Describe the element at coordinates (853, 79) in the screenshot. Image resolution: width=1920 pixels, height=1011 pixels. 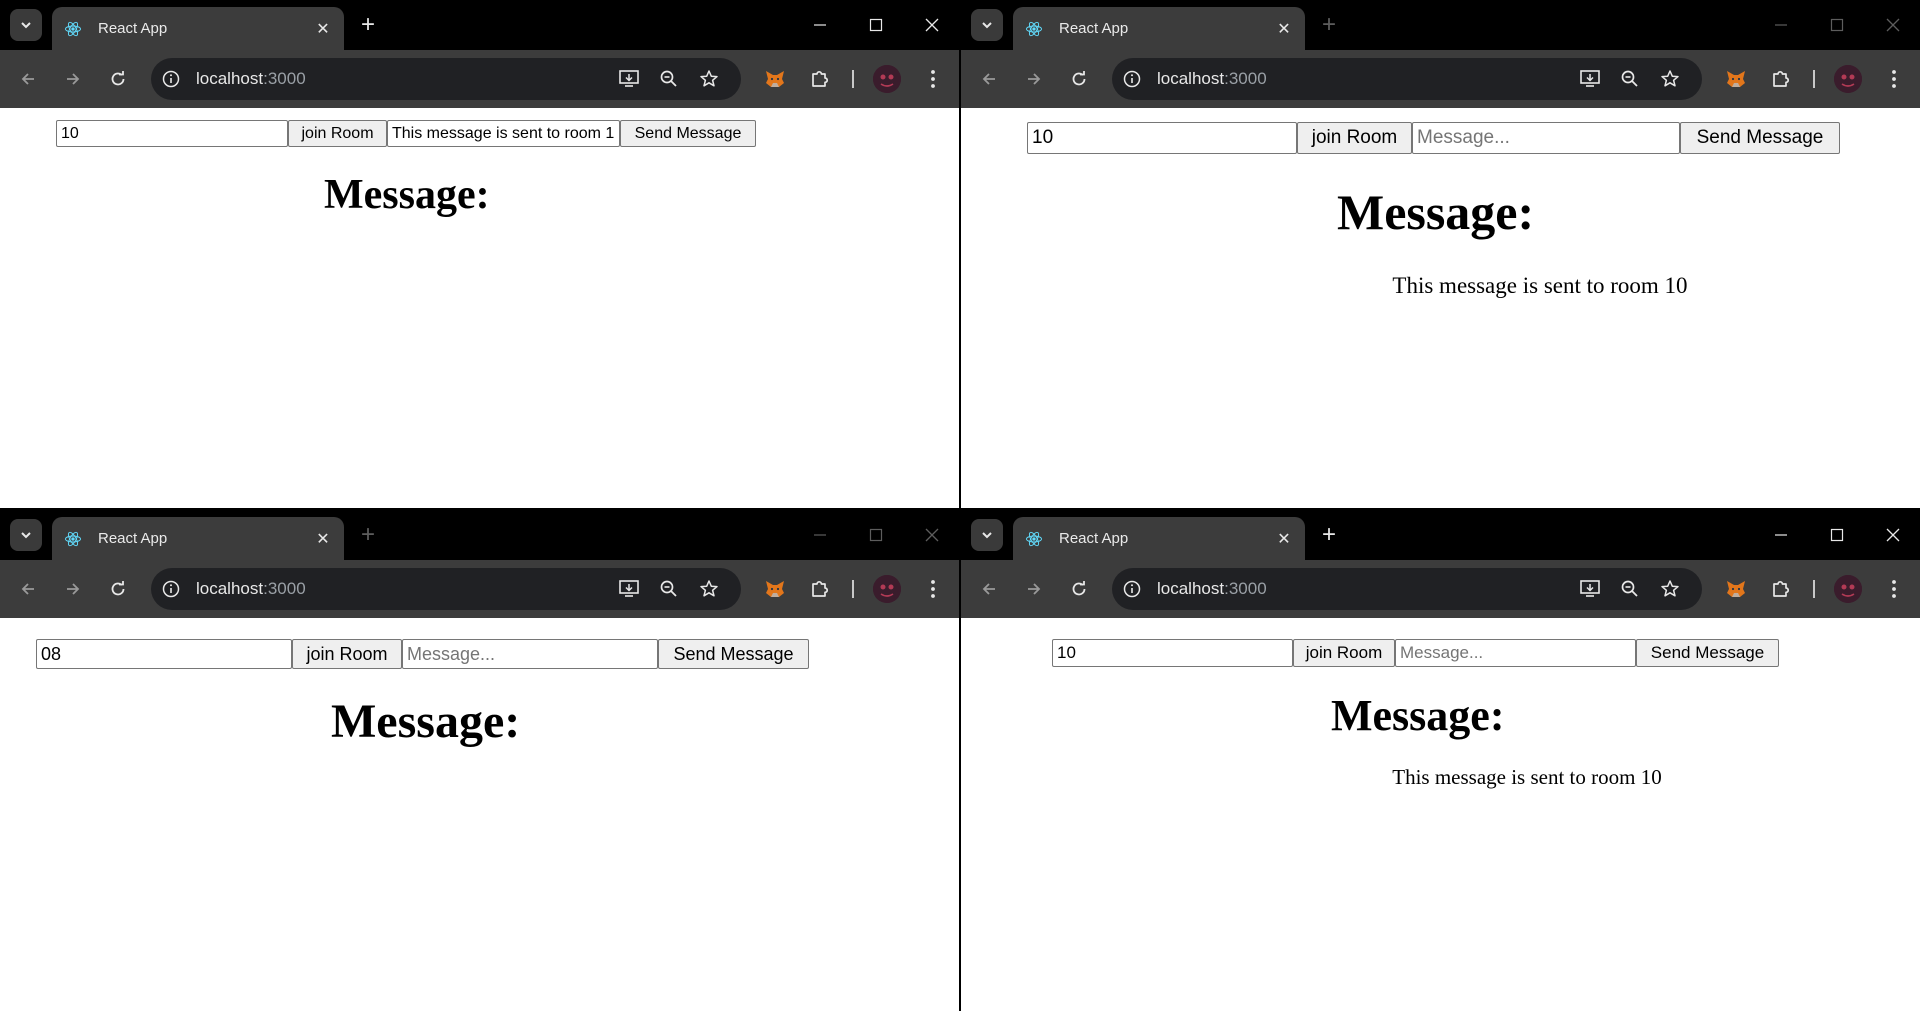
I see `toolbar-separator` at that location.